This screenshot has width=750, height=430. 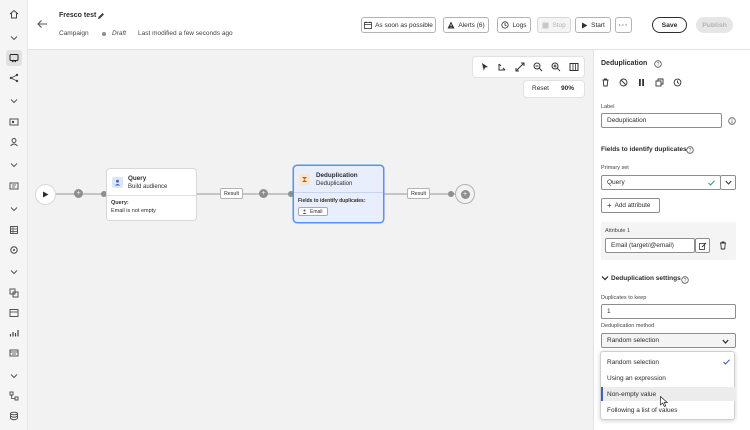 What do you see at coordinates (623, 25) in the screenshot?
I see `more-actions-button: ···` at bounding box center [623, 25].